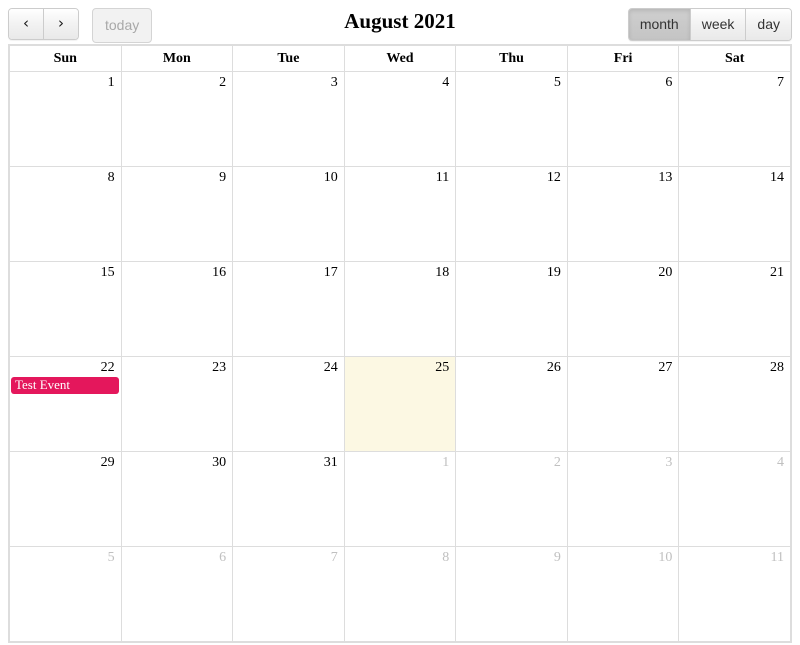  Describe the element at coordinates (122, 25) in the screenshot. I see `today-button: today` at that location.